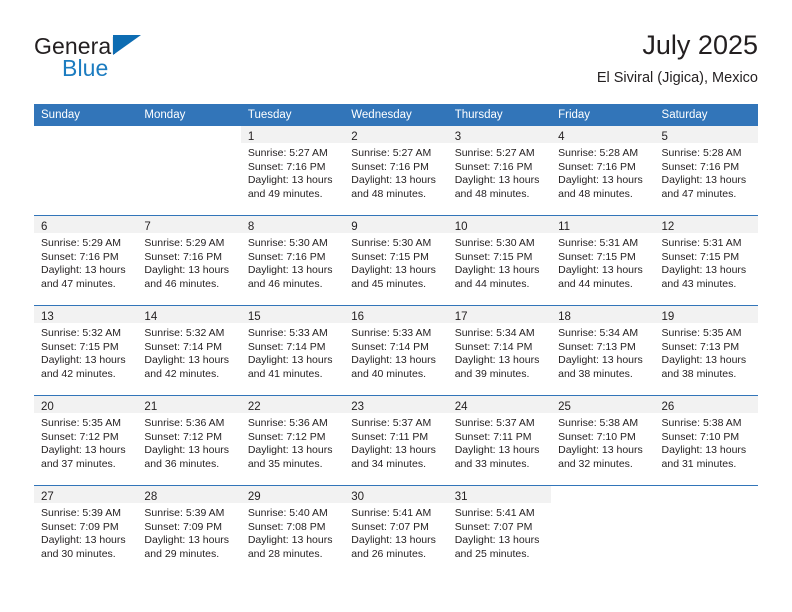  What do you see at coordinates (292, 224) in the screenshot?
I see `day-number-band: 8` at bounding box center [292, 224].